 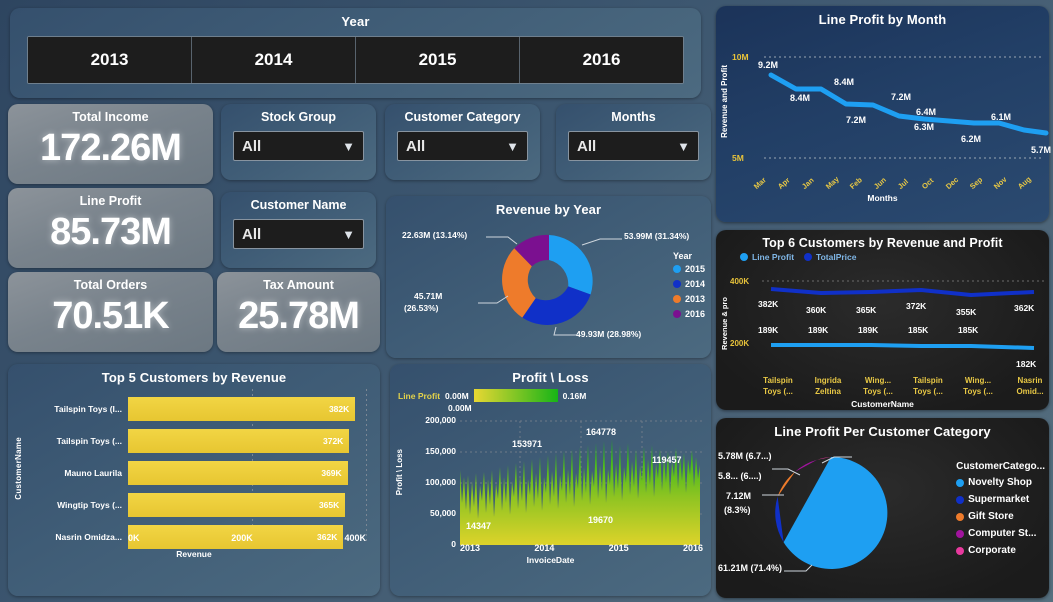 What do you see at coordinates (828, 380) in the screenshot?
I see `x-tick-customer-line1: Ingrida` at bounding box center [828, 380].